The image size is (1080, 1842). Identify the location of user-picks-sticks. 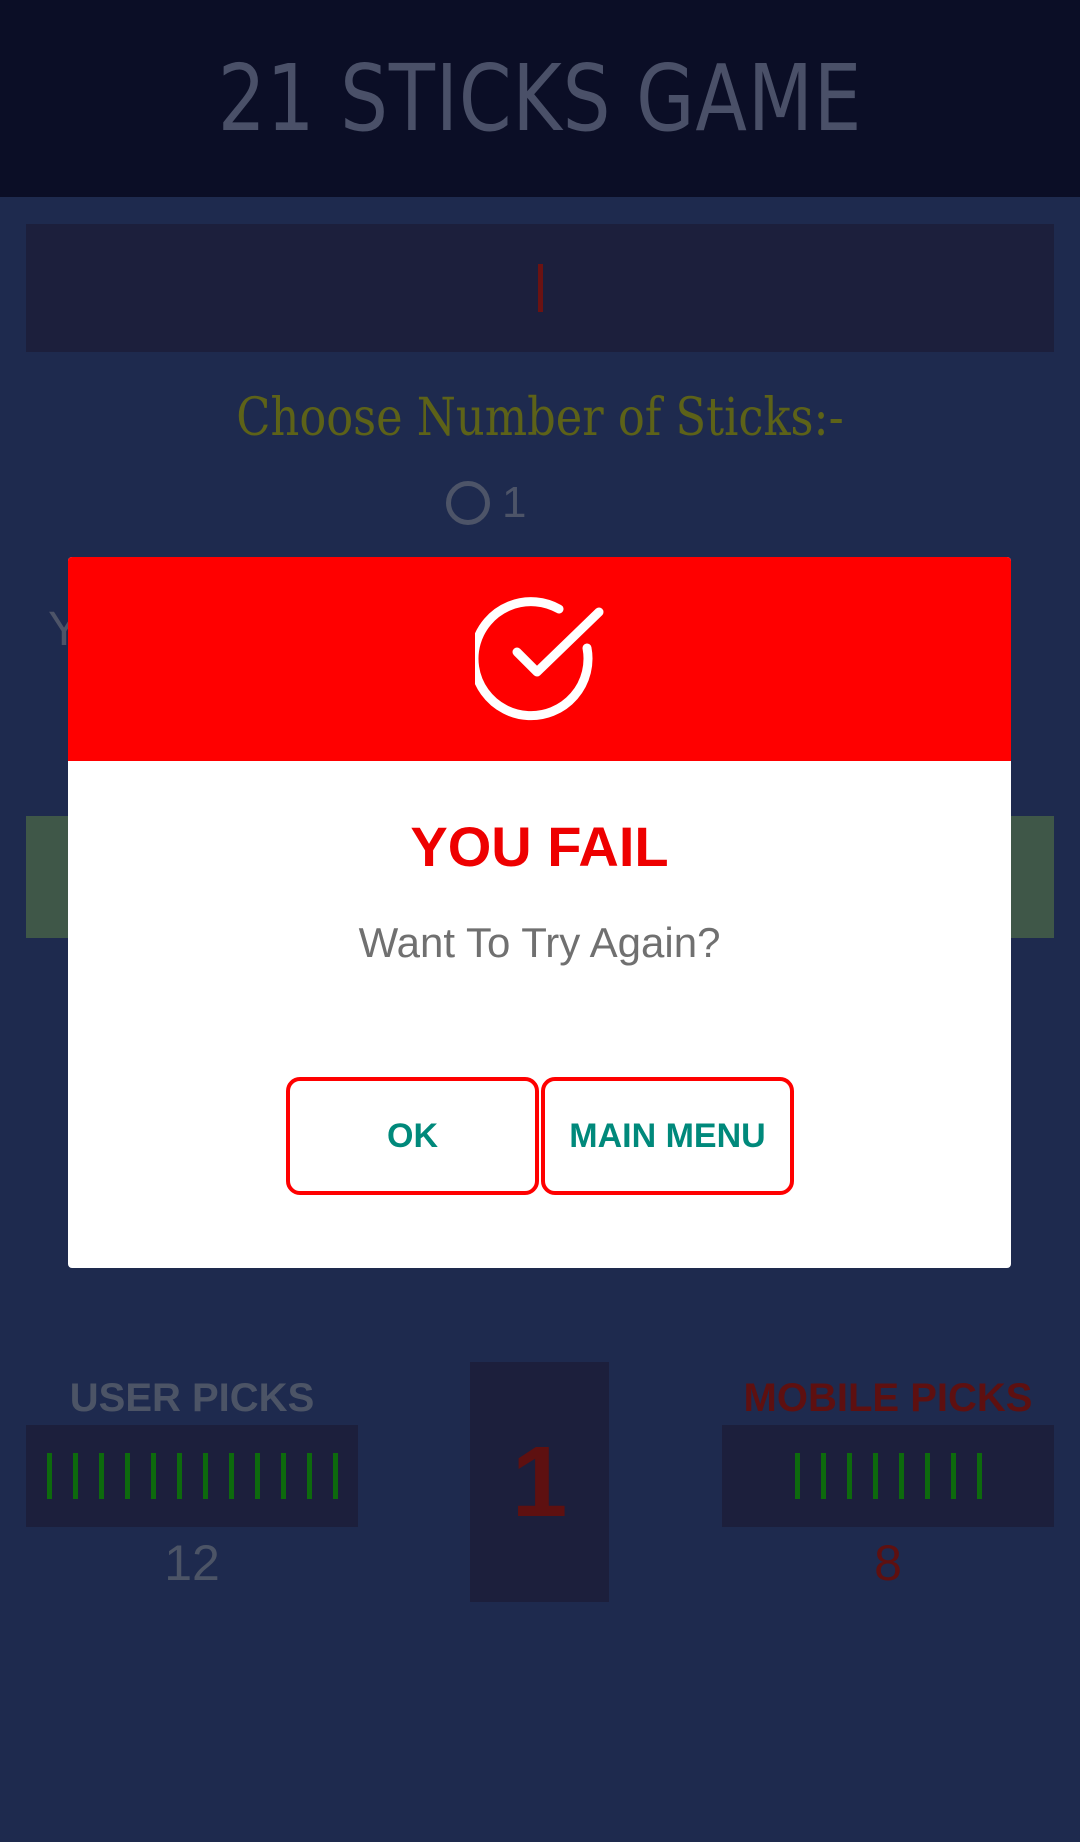
(192, 1476).